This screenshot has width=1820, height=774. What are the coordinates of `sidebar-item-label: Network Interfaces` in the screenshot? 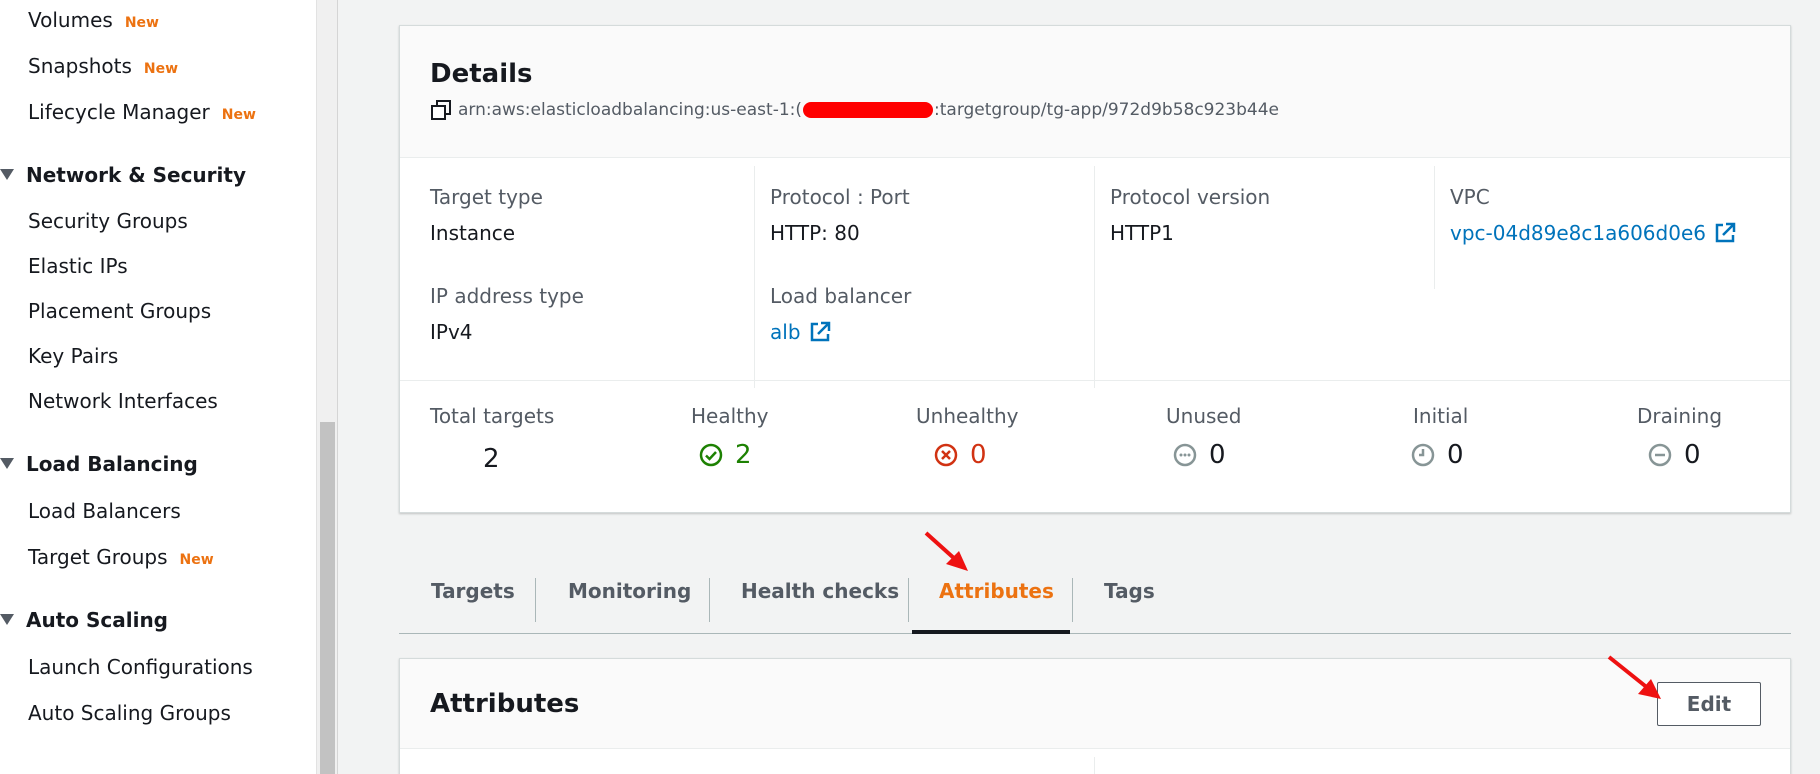 It's located at (123, 401).